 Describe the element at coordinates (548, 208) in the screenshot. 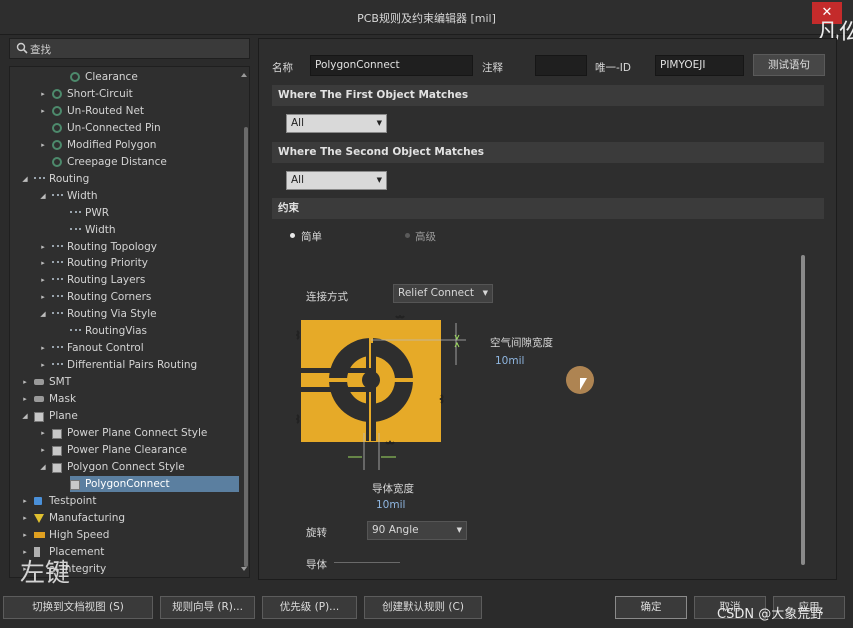

I see `constraints-header: 约束` at that location.